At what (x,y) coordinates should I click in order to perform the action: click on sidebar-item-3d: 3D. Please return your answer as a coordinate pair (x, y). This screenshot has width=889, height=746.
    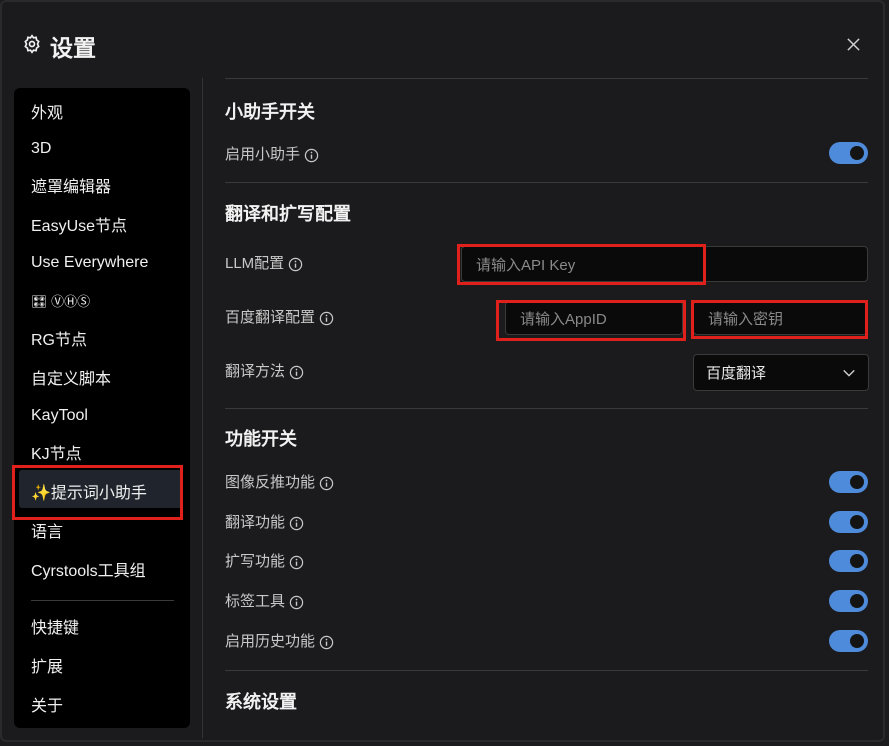
    Looking at the image, I should click on (41, 149).